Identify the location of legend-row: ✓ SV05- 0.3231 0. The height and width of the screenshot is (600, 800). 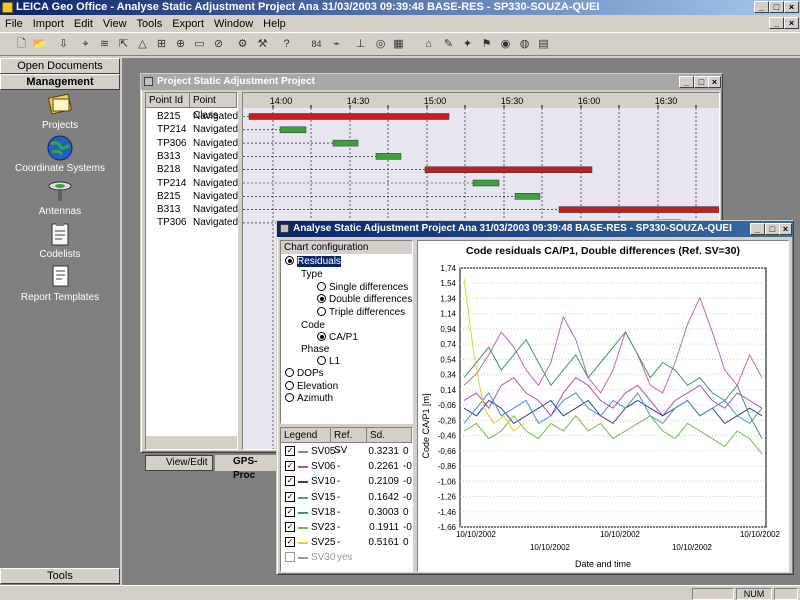
(346, 451).